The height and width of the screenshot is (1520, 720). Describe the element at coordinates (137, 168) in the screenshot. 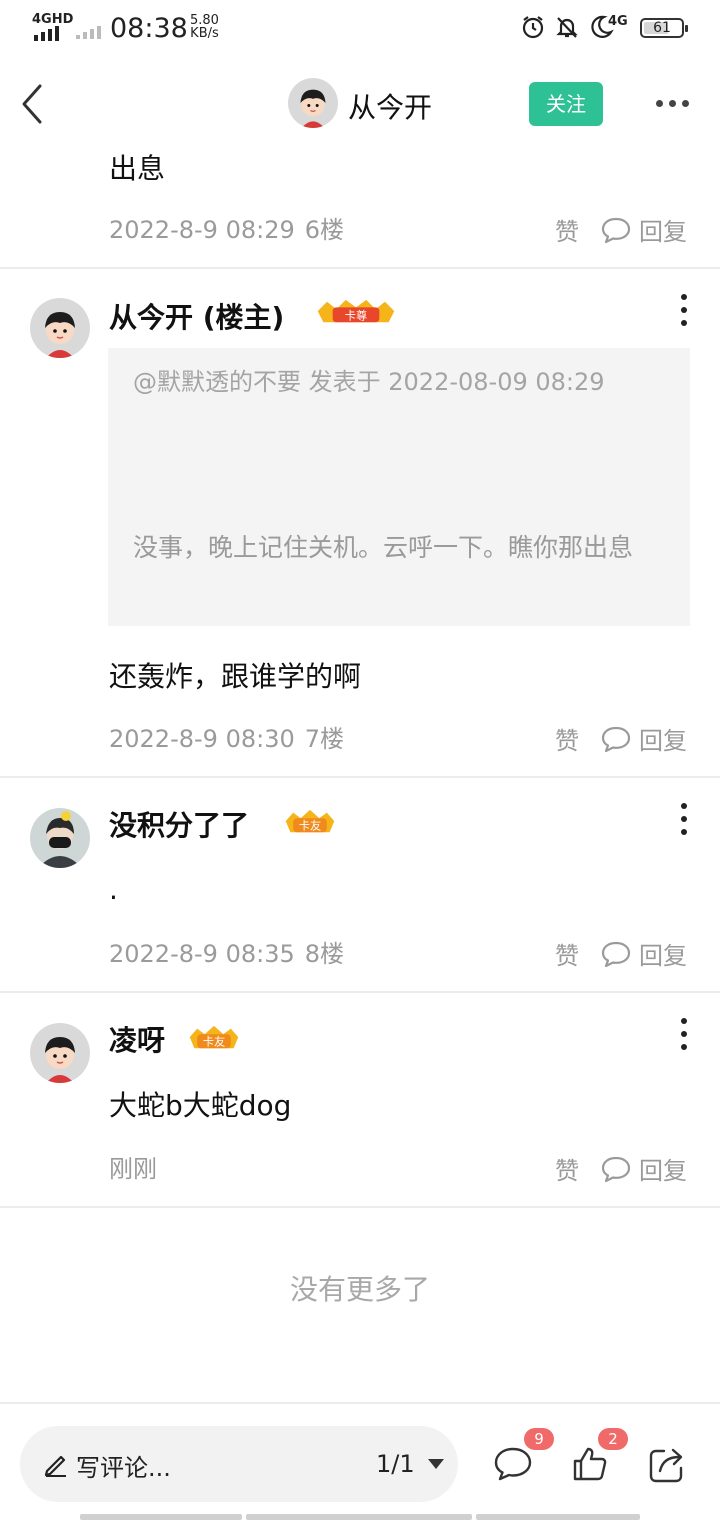

I see `post-content-partial: 出息` at that location.